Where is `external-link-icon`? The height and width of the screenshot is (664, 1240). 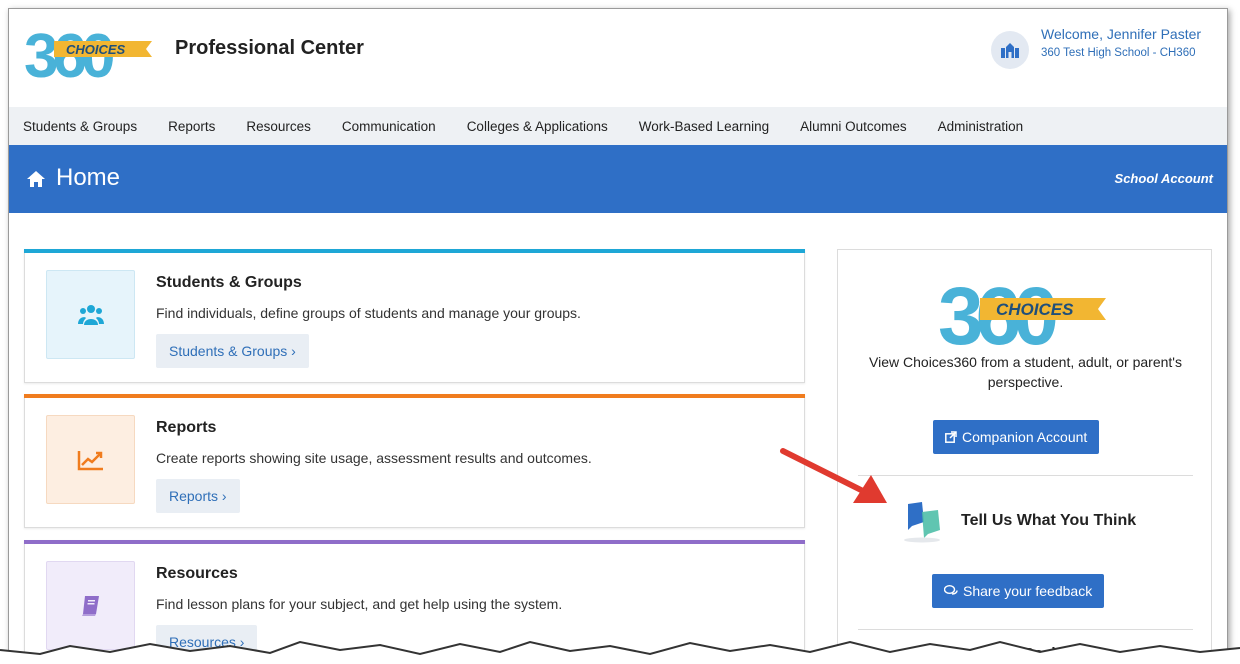 external-link-icon is located at coordinates (951, 438).